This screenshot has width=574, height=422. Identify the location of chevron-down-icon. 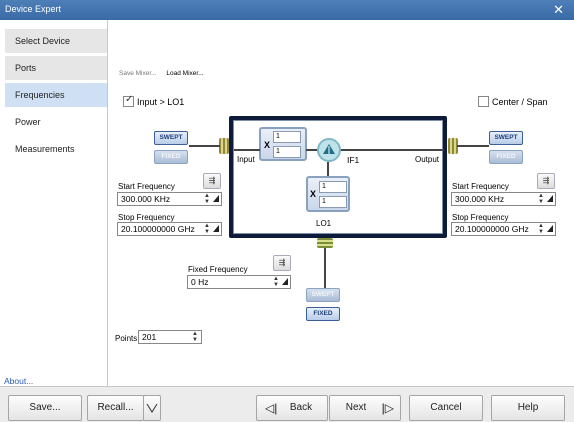
(152, 408).